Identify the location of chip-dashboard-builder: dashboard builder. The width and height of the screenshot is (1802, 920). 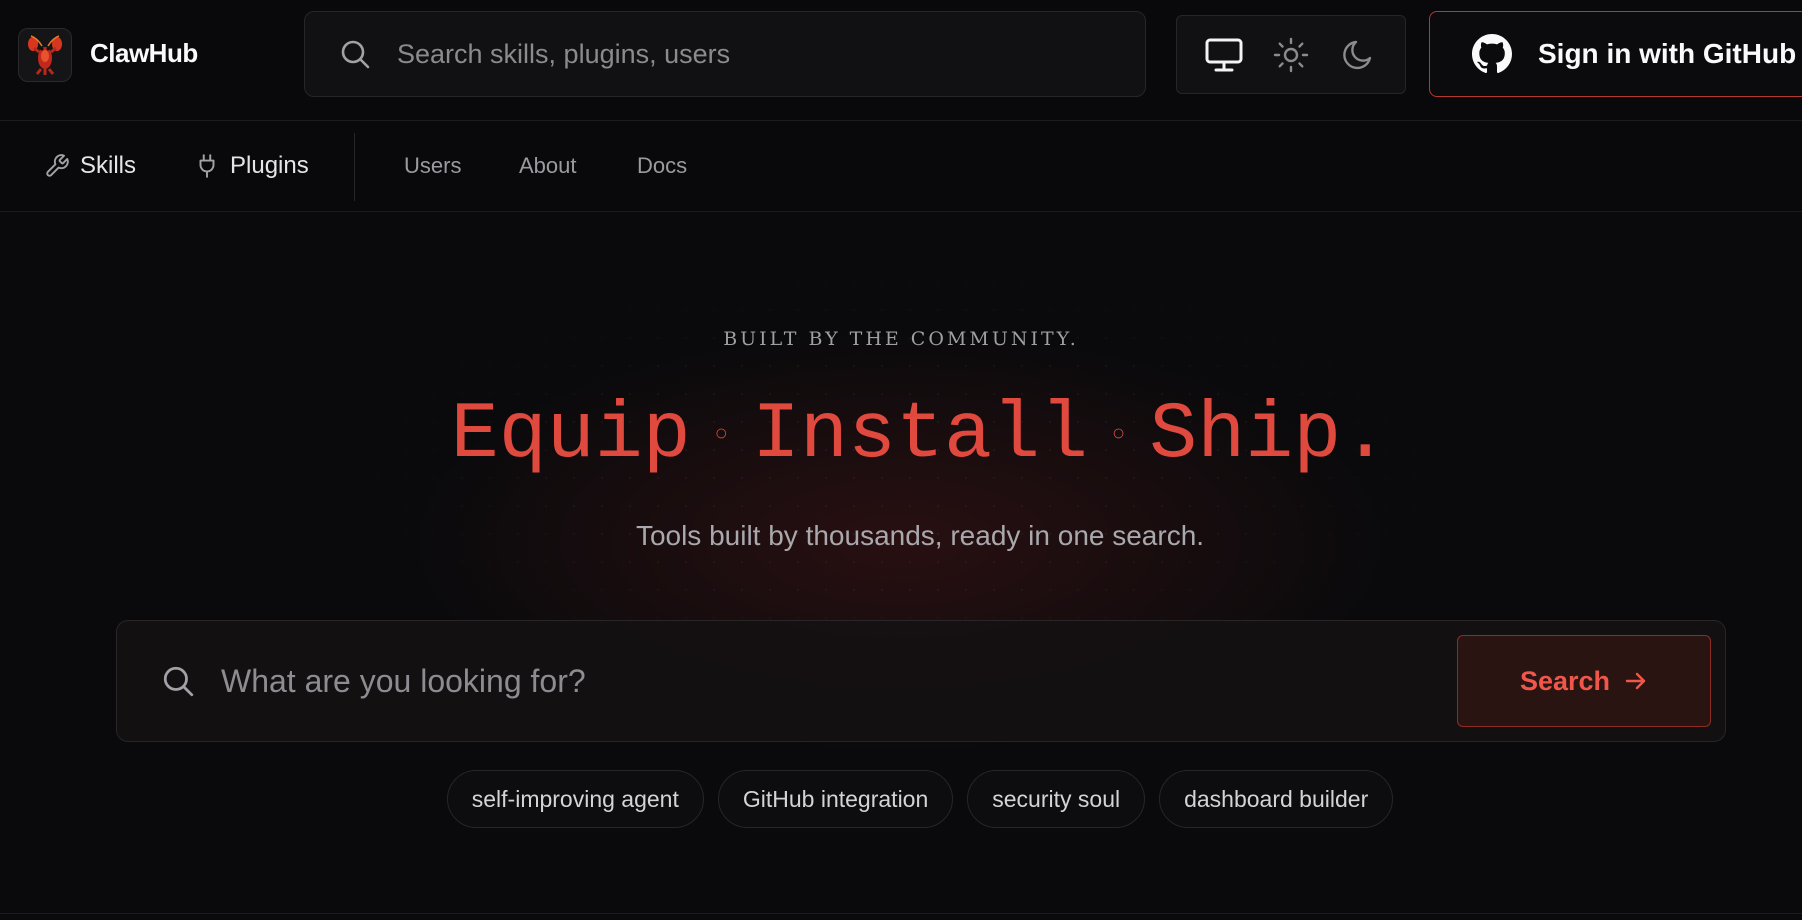
(1276, 799).